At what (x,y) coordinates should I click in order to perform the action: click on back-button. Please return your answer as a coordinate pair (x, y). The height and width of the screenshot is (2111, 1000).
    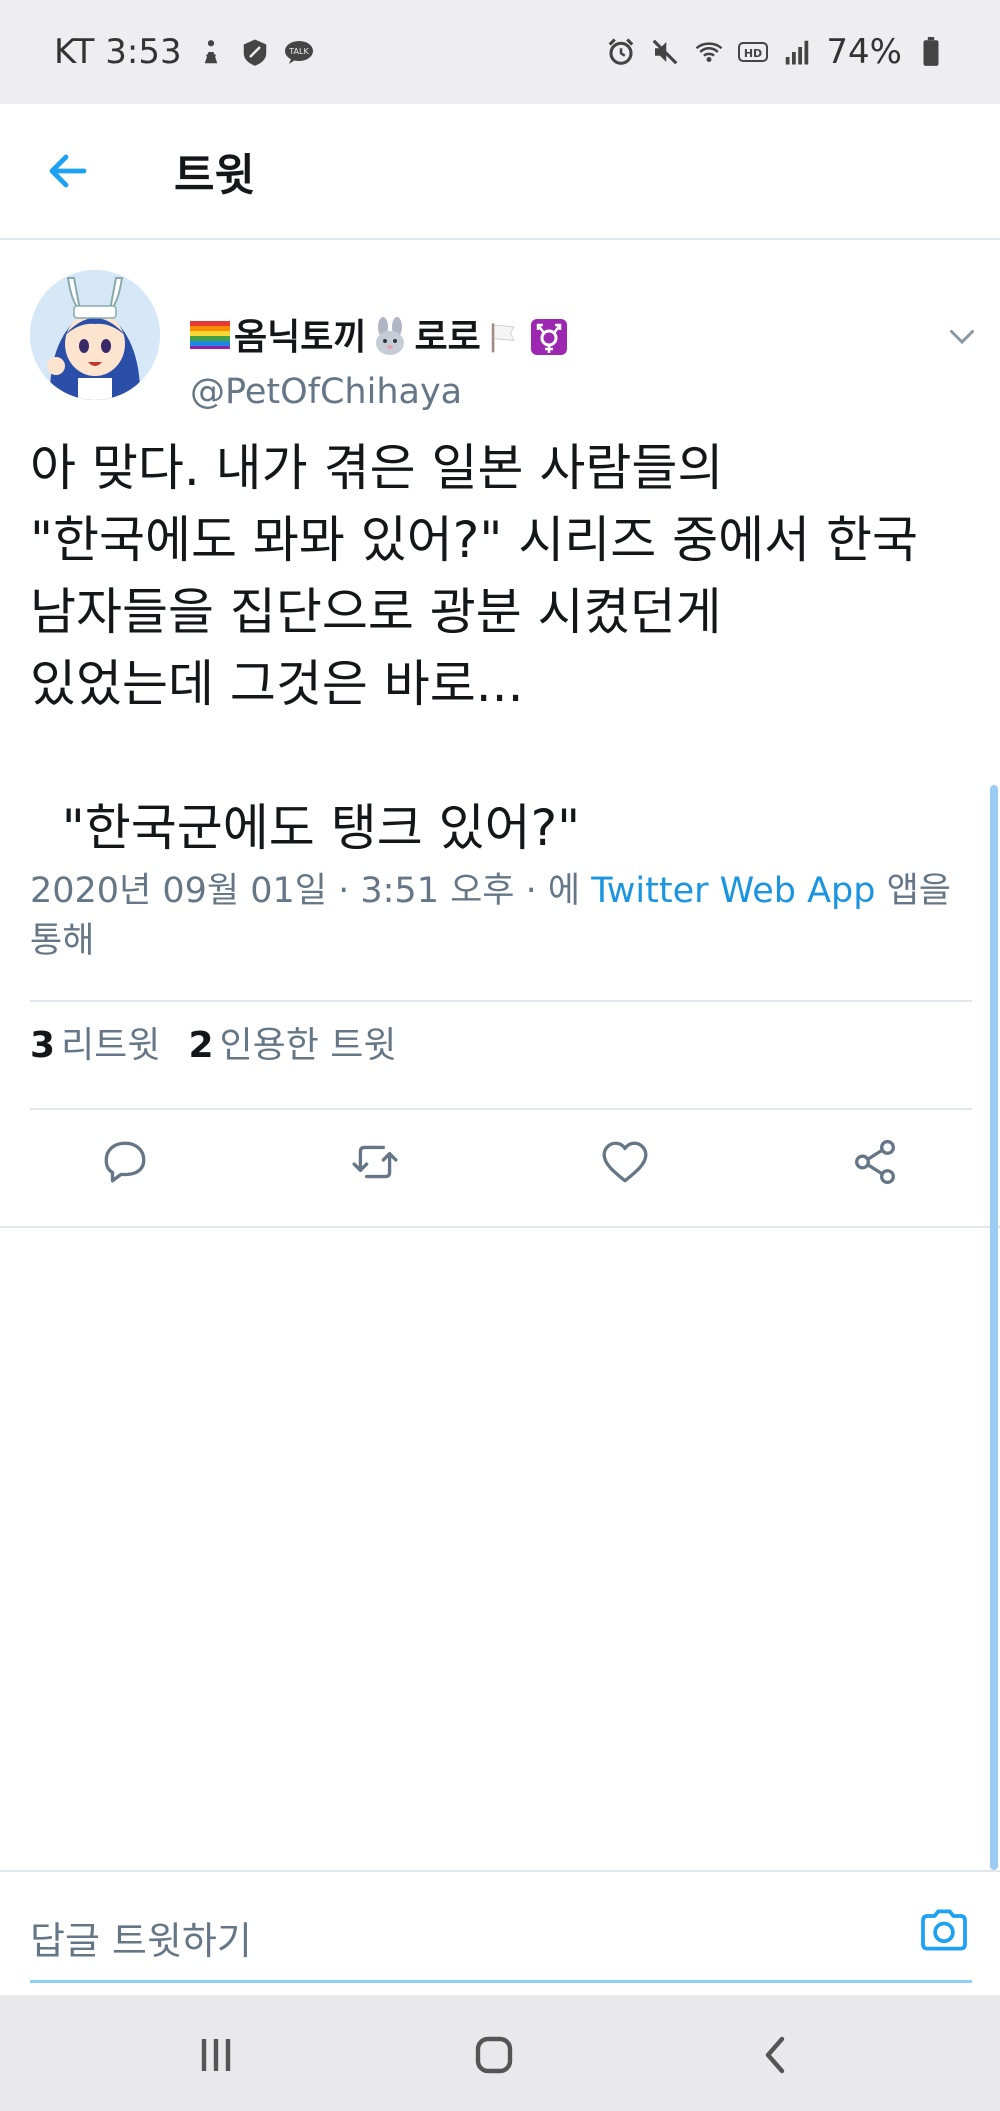
    Looking at the image, I should click on (68, 171).